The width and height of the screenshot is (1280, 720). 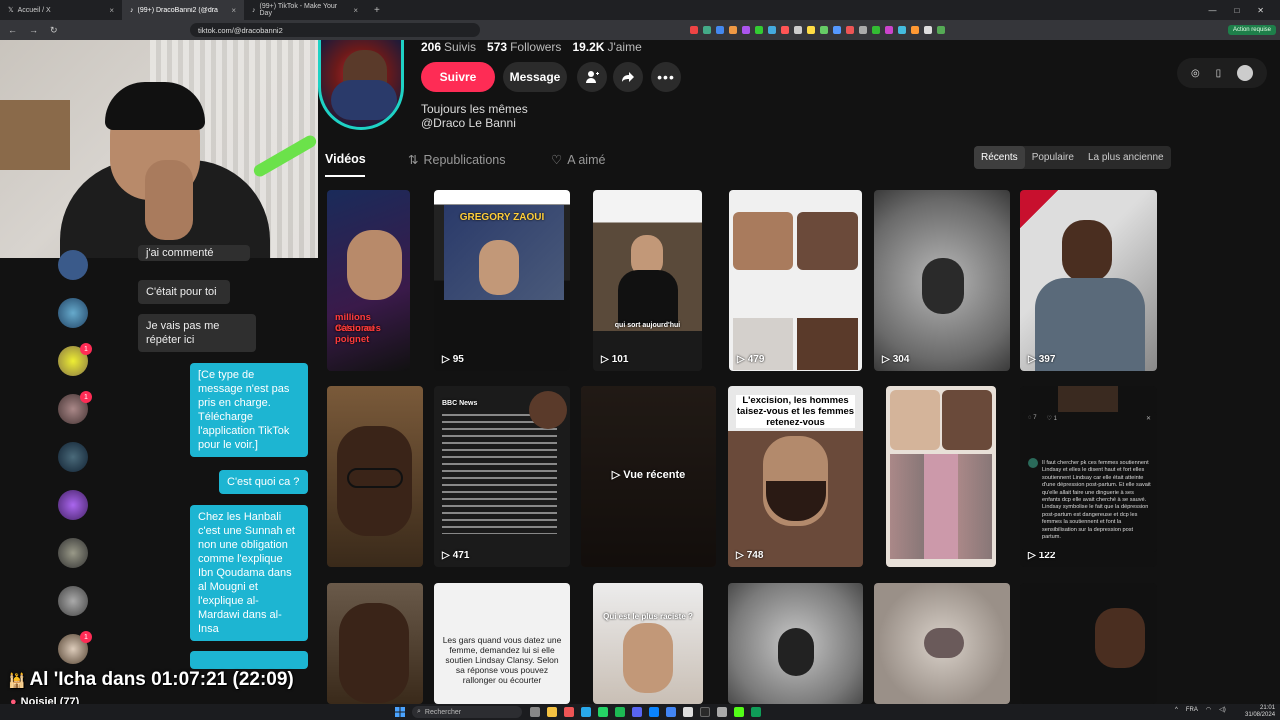 I want to click on video-thumbnail: Qui est le plus raciste ?, so click(x=648, y=643).